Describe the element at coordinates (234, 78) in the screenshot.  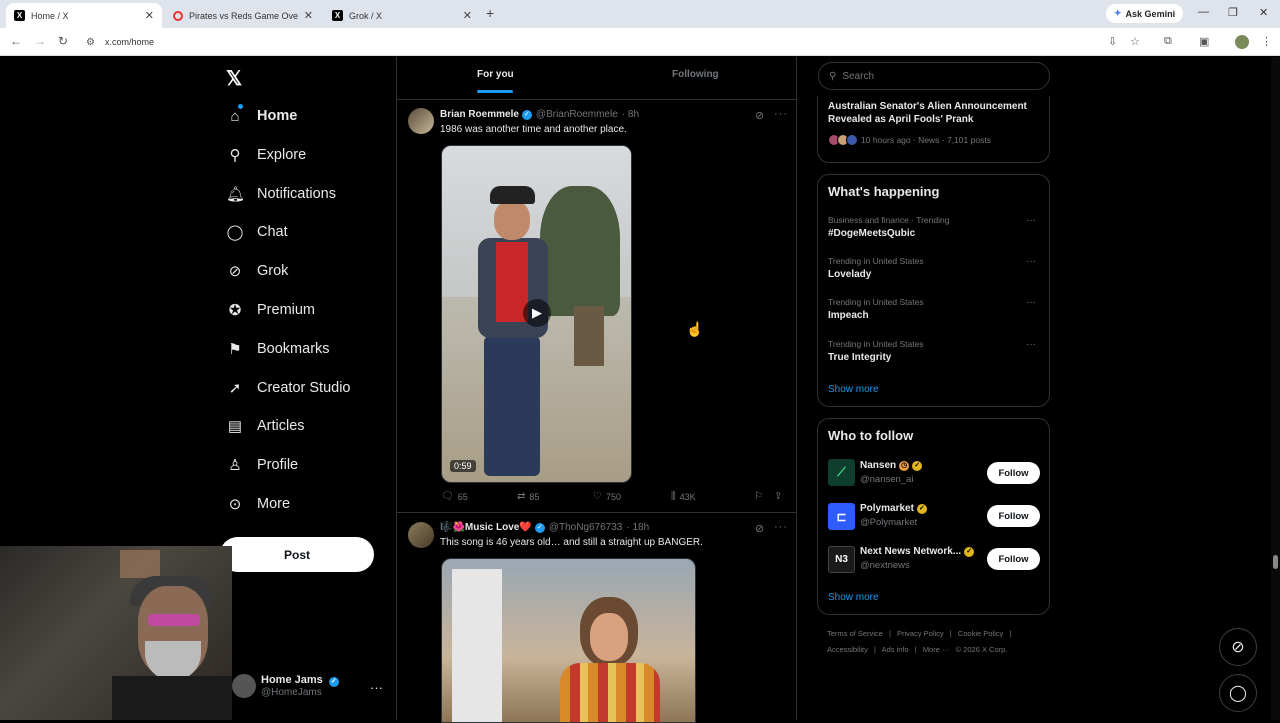
I see `x-logo-icon: 𝕏` at that location.